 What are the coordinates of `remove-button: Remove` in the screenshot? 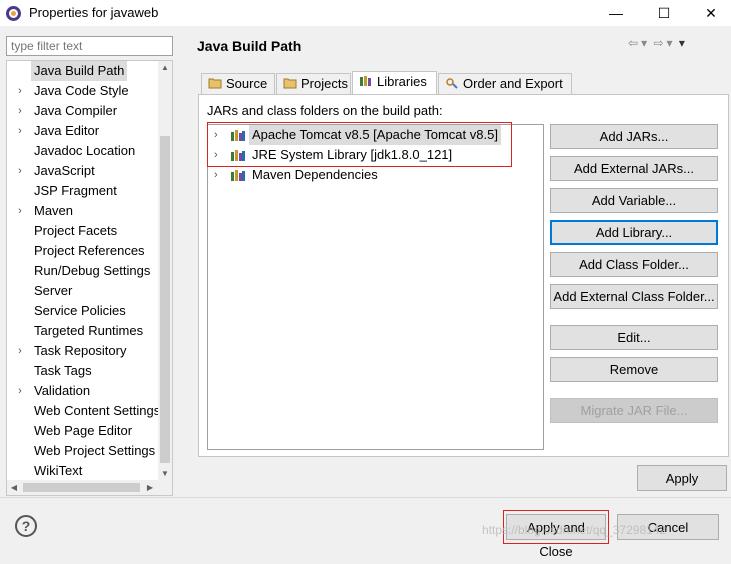 It's located at (634, 369).